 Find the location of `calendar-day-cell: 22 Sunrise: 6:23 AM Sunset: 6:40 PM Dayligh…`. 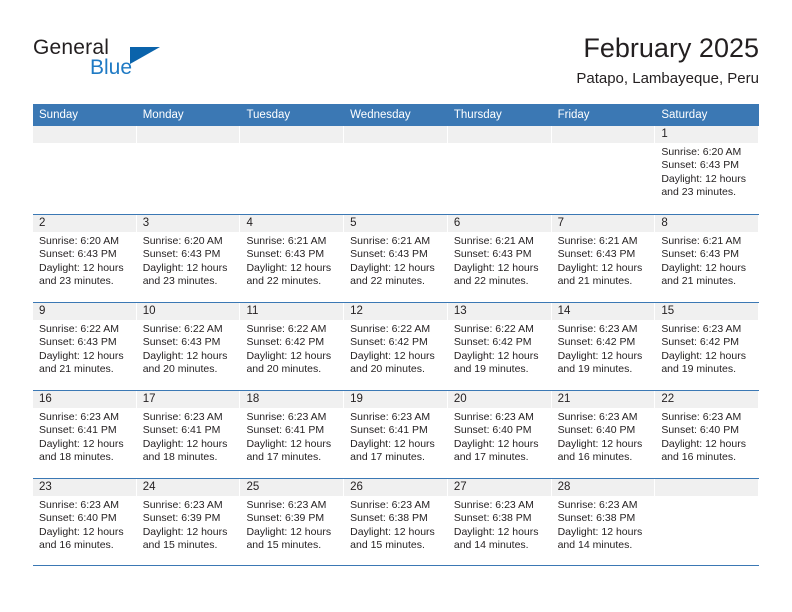

calendar-day-cell: 22 Sunrise: 6:23 AM Sunset: 6:40 PM Dayligh… is located at coordinates (707, 434).